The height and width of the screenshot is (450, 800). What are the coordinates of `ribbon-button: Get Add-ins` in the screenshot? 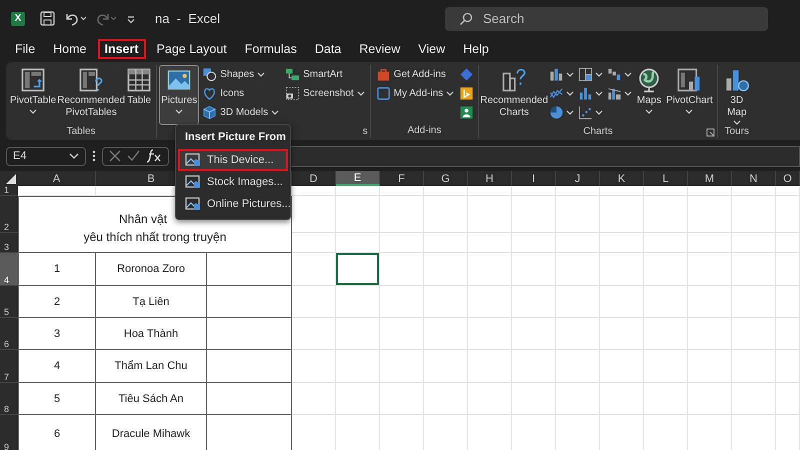 It's located at (415, 74).